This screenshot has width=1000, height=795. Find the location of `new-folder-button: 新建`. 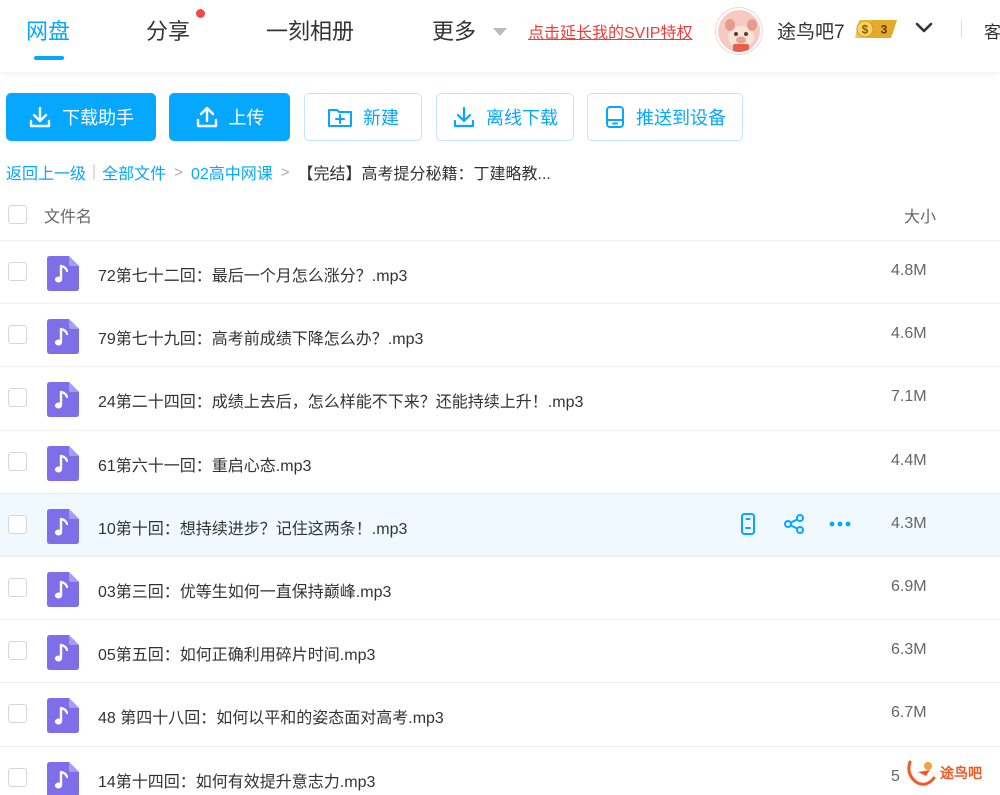

new-folder-button: 新建 is located at coordinates (363, 117).